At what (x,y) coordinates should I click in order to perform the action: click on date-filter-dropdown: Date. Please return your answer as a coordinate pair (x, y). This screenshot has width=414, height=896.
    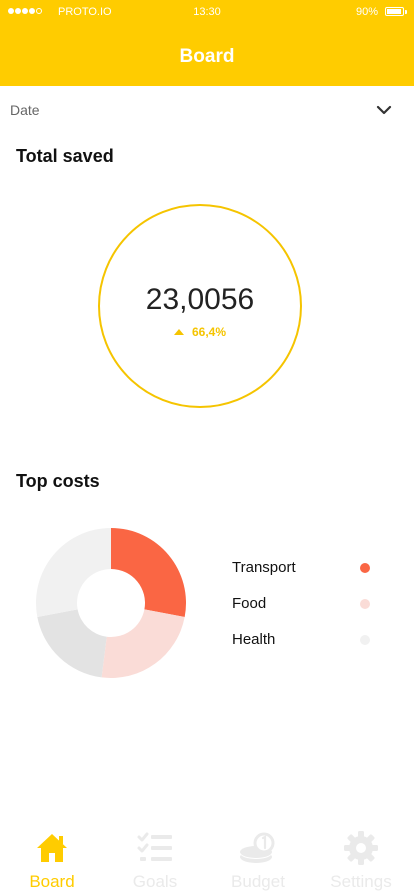
    Looking at the image, I should click on (207, 109).